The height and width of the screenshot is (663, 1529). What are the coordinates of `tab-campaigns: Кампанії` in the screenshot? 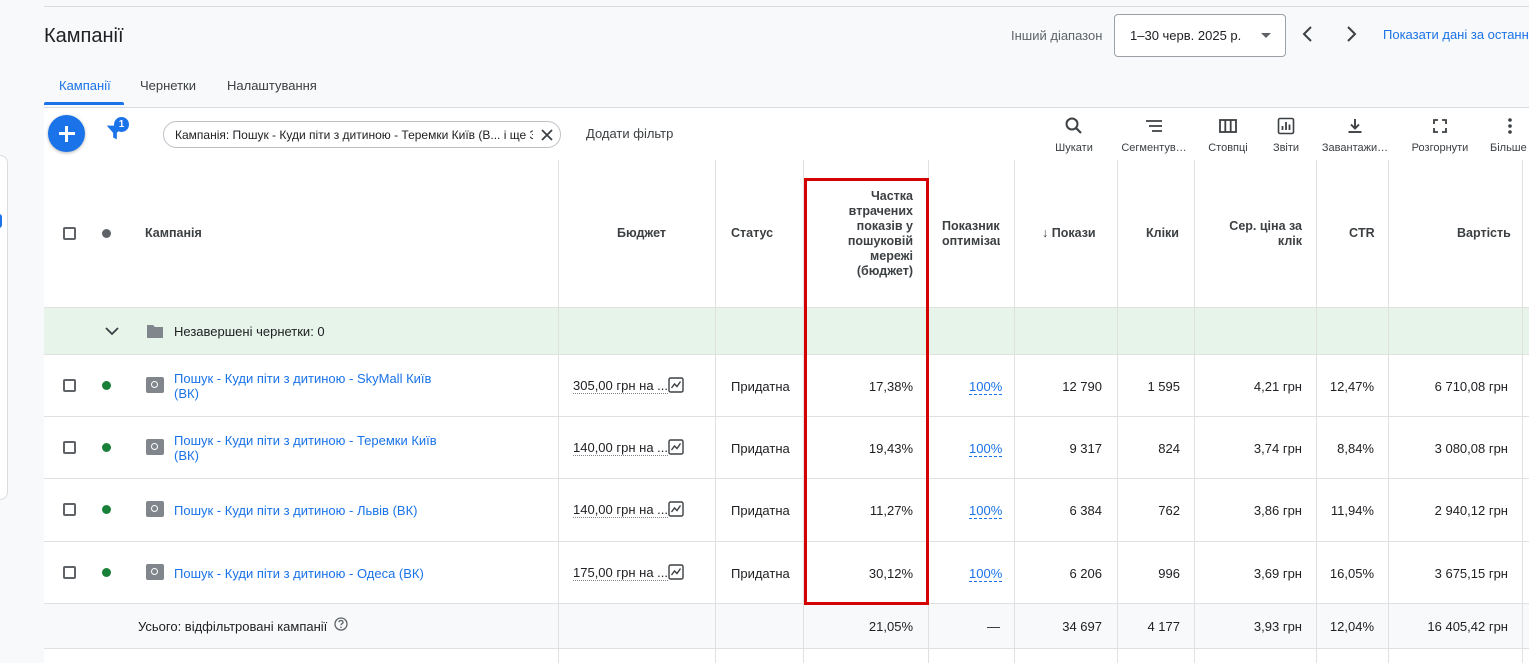 It's located at (85, 85).